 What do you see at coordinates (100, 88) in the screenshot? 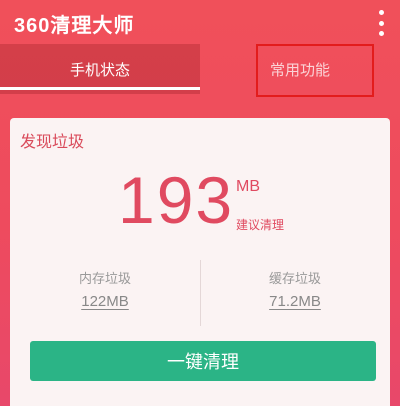
I see `tab-active-indicator` at bounding box center [100, 88].